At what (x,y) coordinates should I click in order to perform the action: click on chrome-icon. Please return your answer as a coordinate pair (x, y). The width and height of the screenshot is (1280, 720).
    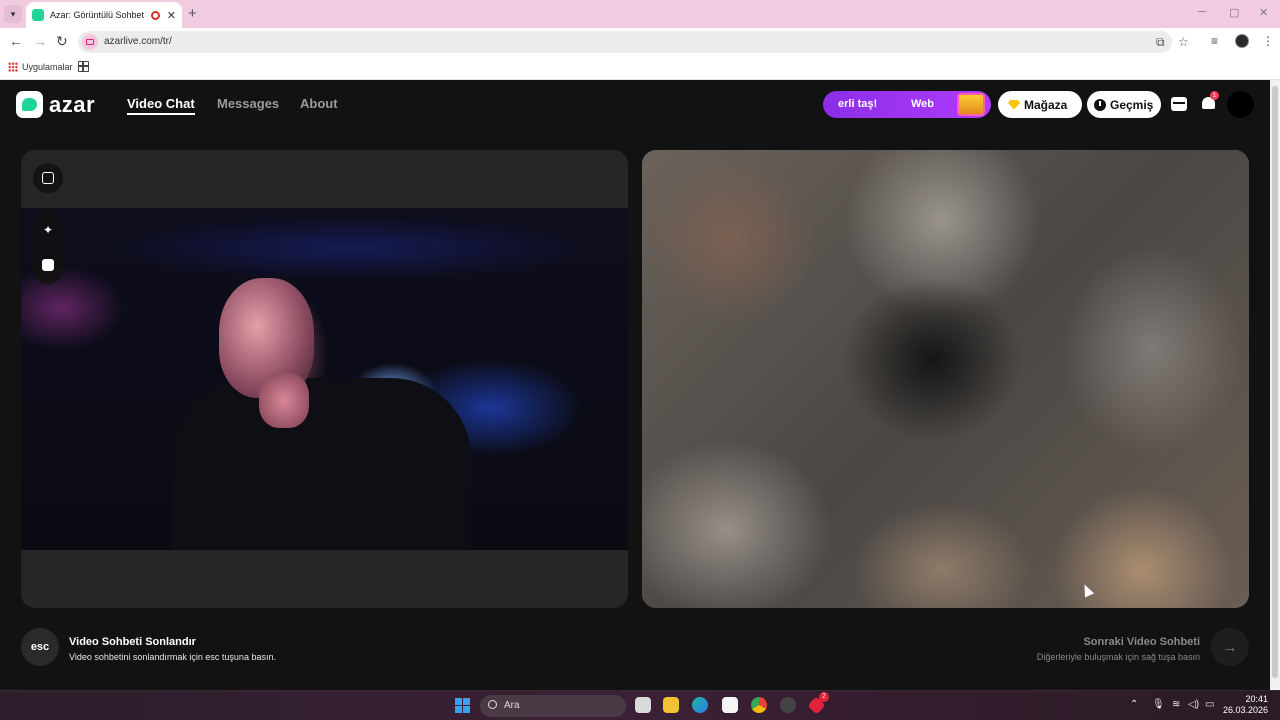
    Looking at the image, I should click on (759, 705).